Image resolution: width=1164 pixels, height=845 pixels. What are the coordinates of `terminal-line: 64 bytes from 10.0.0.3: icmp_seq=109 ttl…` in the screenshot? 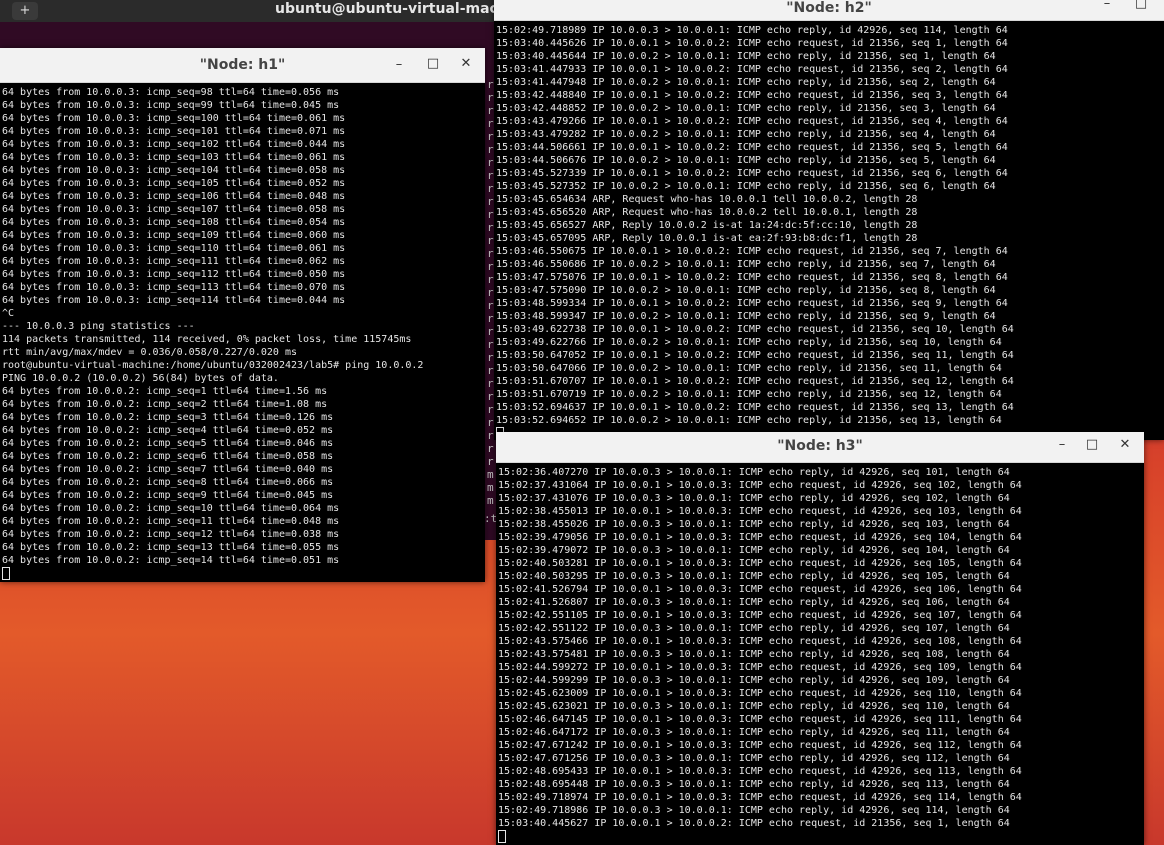 It's located at (174, 235).